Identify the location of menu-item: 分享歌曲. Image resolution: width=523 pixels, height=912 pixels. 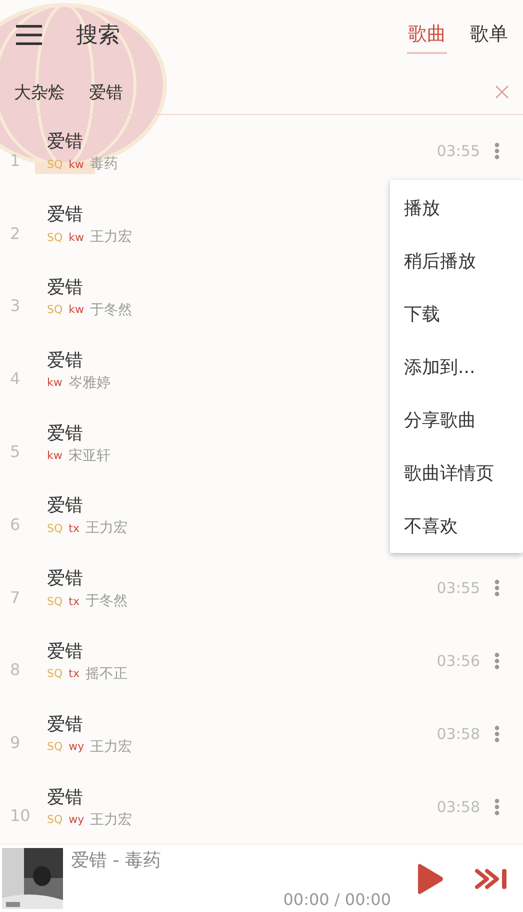
(456, 419).